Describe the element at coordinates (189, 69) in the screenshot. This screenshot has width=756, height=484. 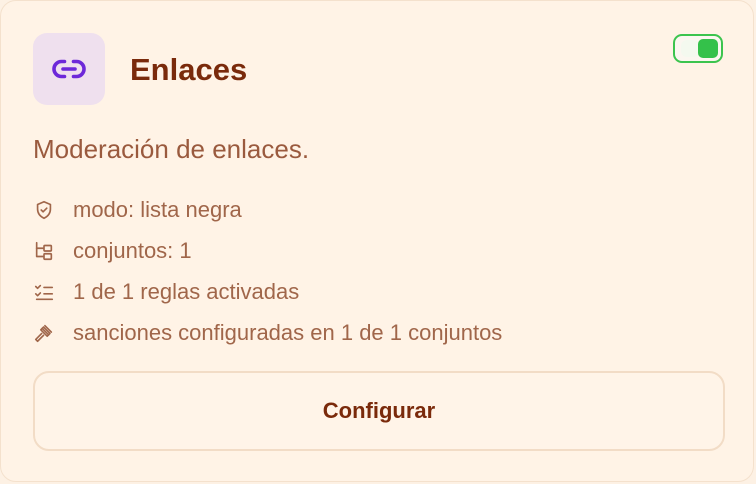
I see `card-title: Enlaces` at that location.